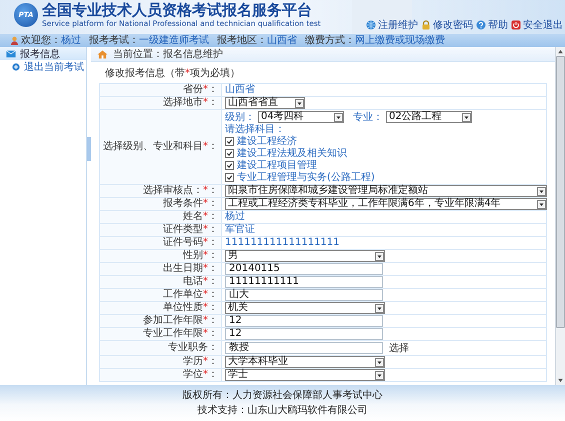 This screenshot has height=421, width=565. Describe the element at coordinates (305, 362) in the screenshot. I see `dropdown: 大学本科毕业` at that location.